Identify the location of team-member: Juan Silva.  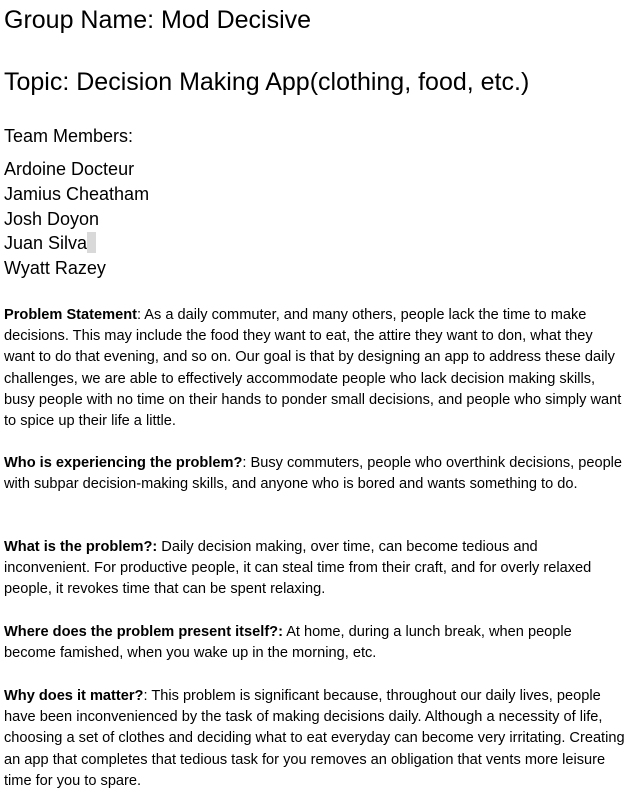
(46, 243).